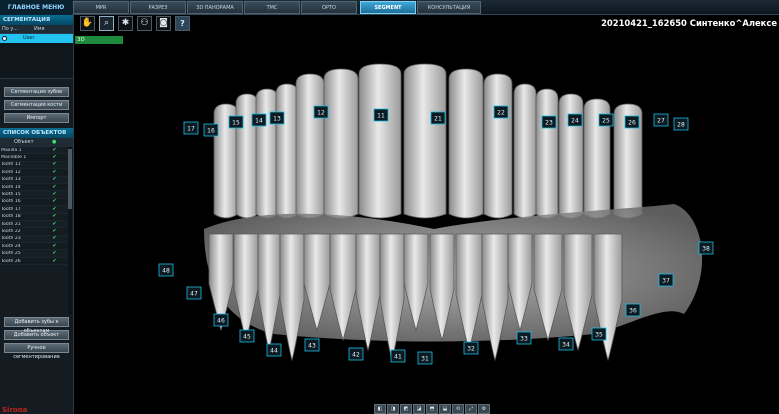  What do you see at coordinates (566, 344) in the screenshot?
I see `tooth-number-tag: 34` at bounding box center [566, 344].